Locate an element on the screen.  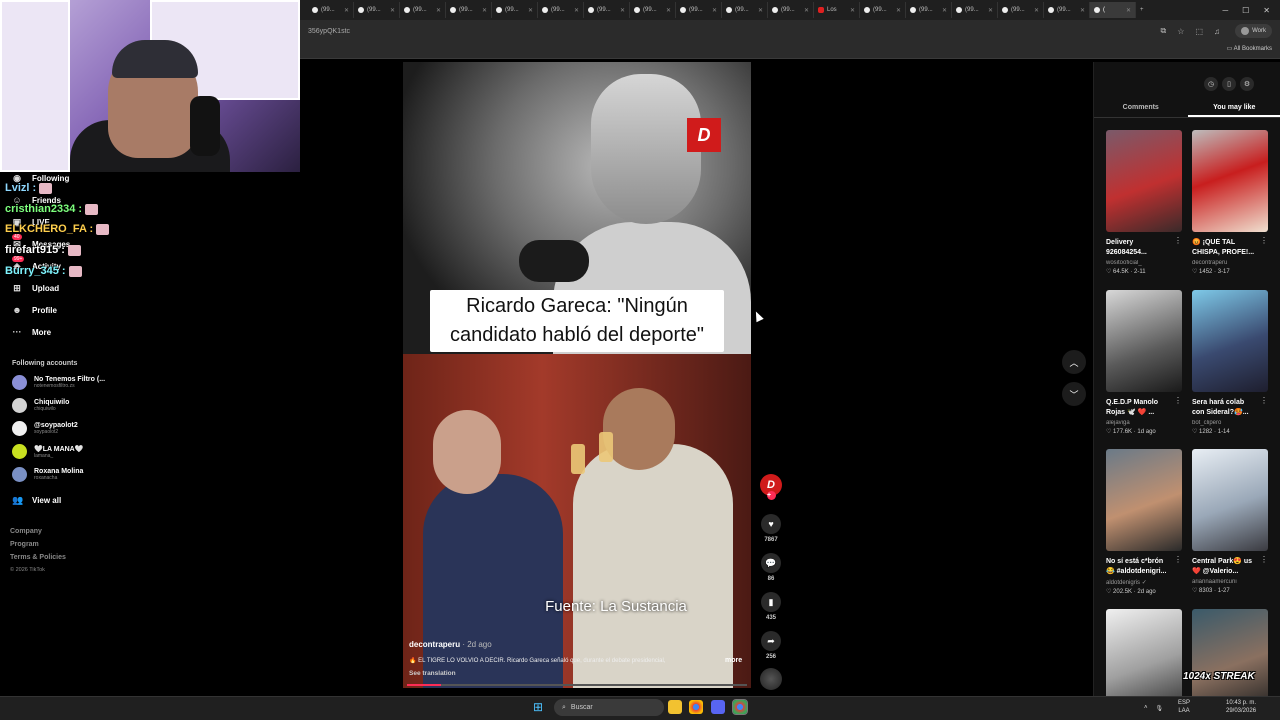
follow-plus-icon: + is located at coordinates (771, 495).